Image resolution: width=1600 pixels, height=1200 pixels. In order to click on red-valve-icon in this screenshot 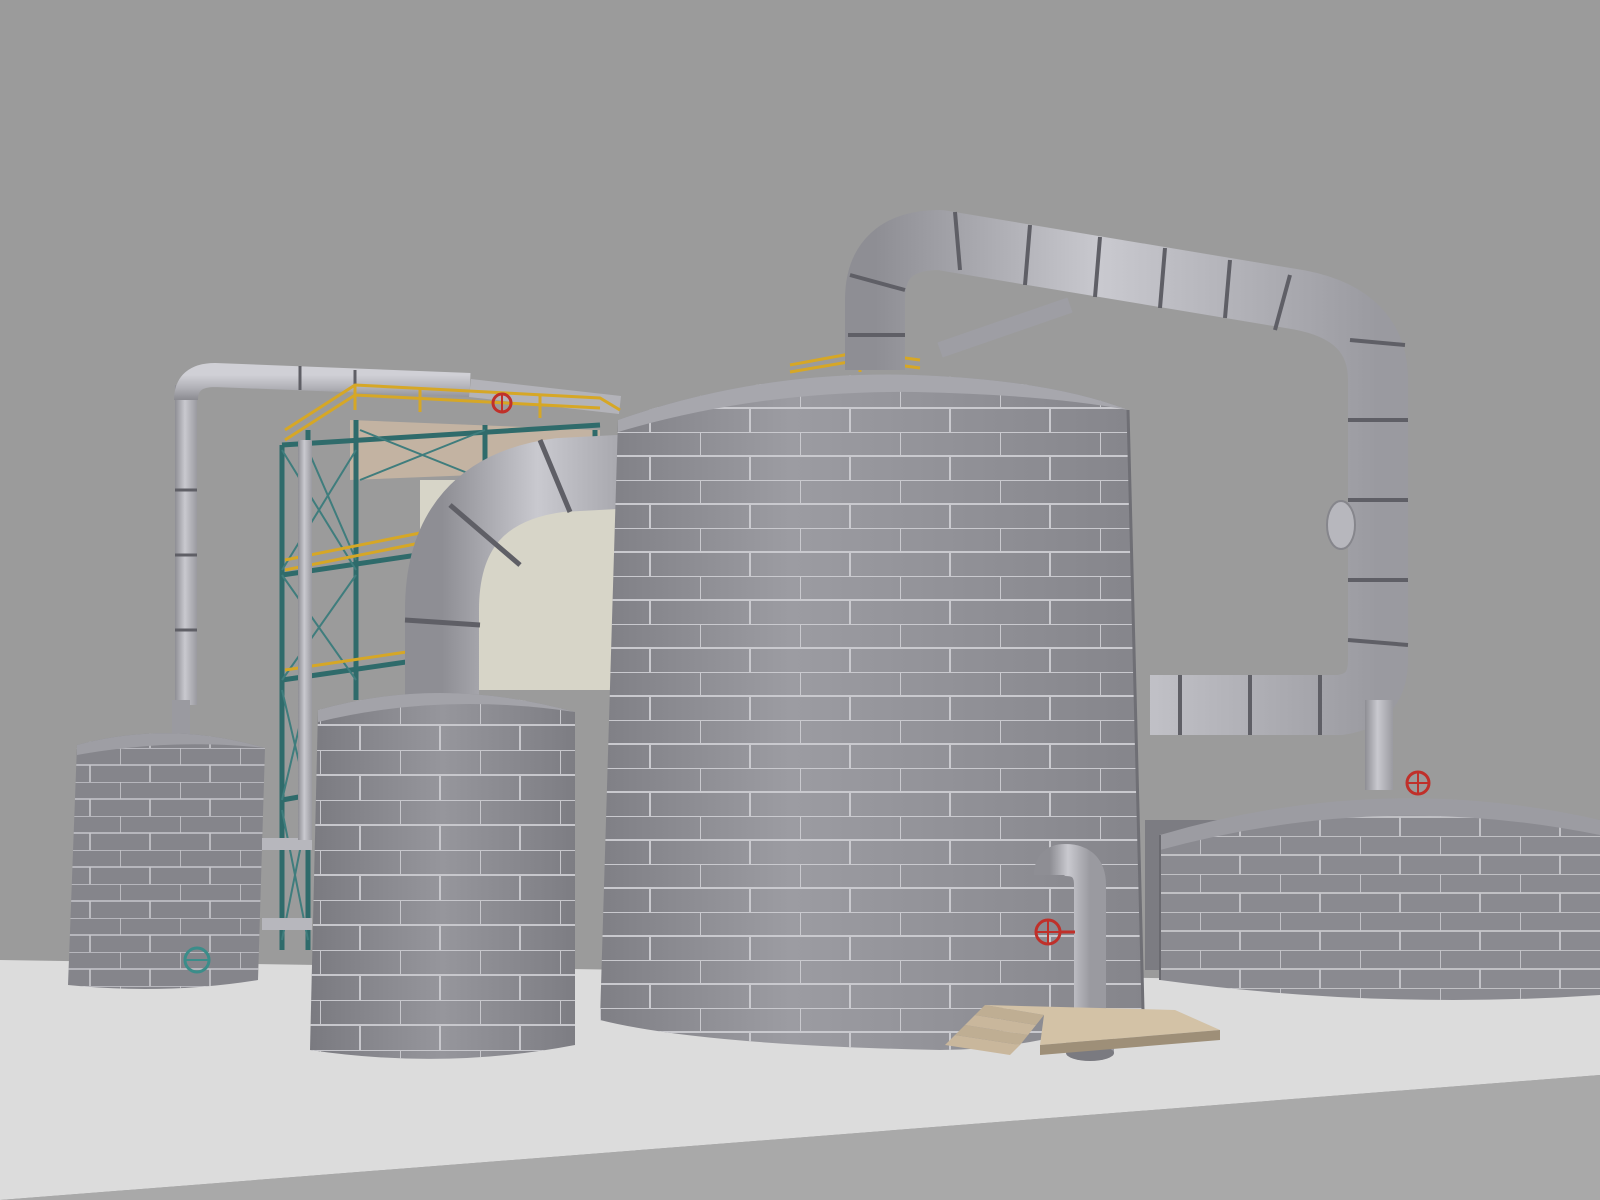, I will do `click(1418, 783)`.